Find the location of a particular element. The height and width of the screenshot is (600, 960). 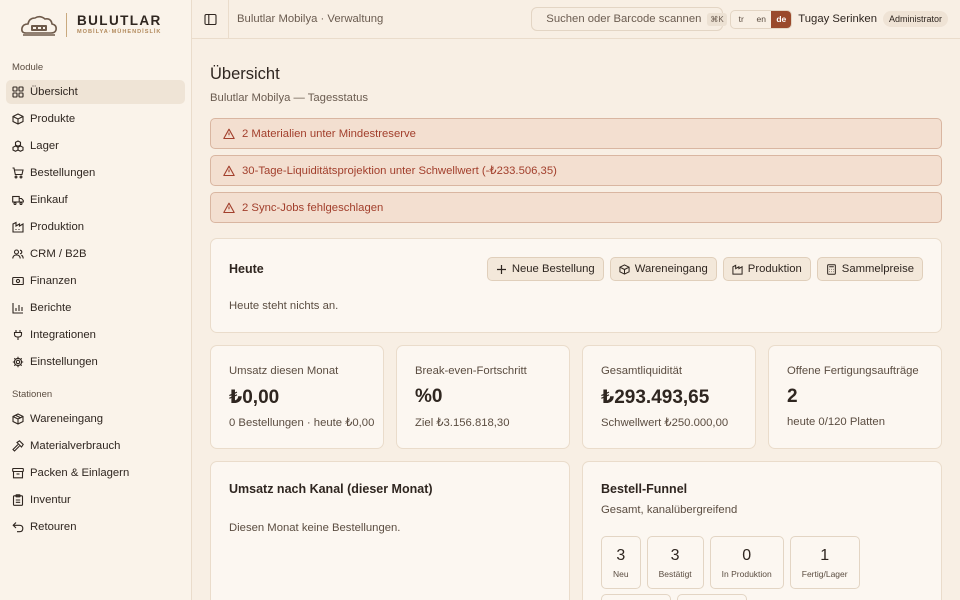

boxes-icon is located at coordinates (18, 146).